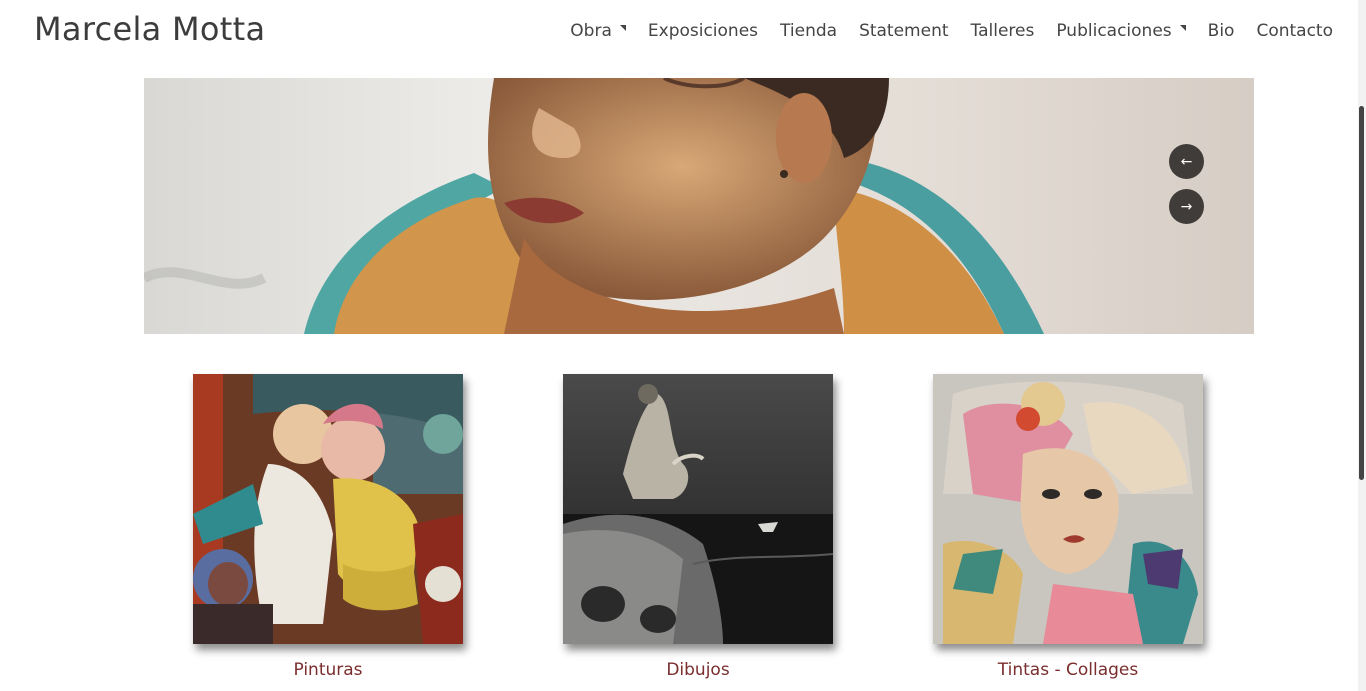 This screenshot has height=691, width=1366. I want to click on gallery-caption: Dibujos, so click(698, 670).